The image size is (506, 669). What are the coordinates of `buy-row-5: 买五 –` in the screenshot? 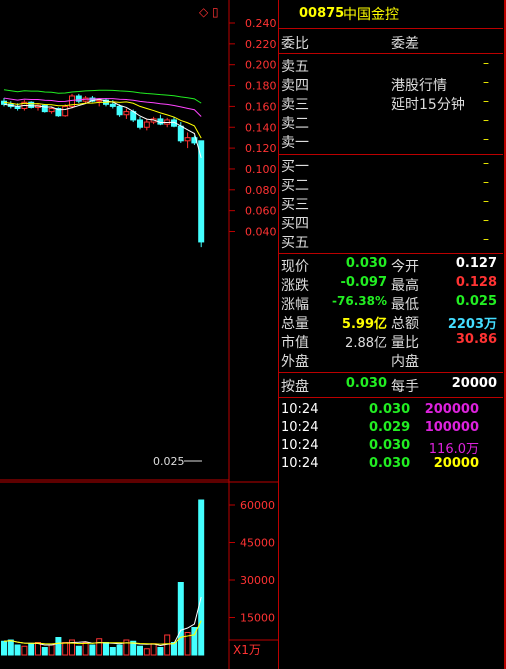 It's located at (391, 241).